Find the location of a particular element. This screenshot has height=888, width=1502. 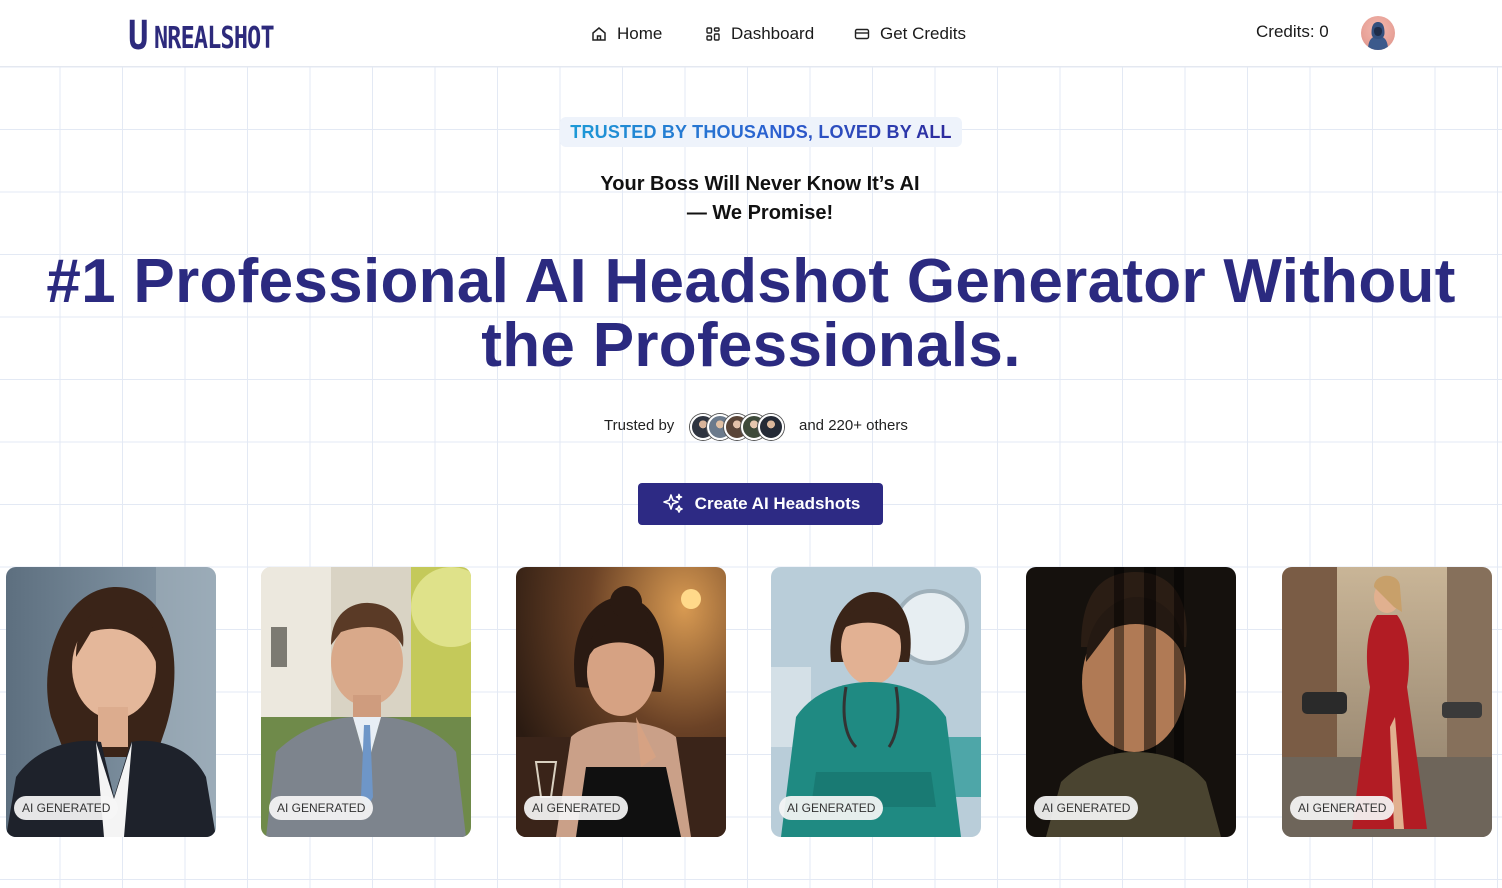

hooded-user-icon is located at coordinates (1378, 36).